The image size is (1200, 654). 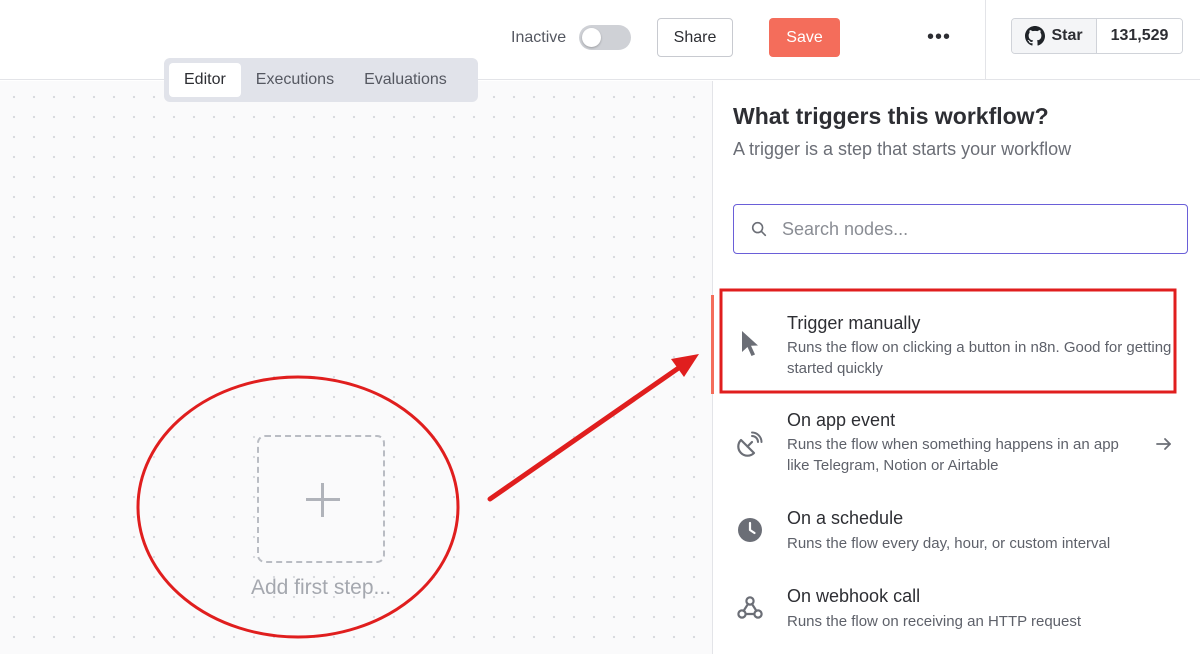 I want to click on tab-editor: Editor, so click(x=205, y=80).